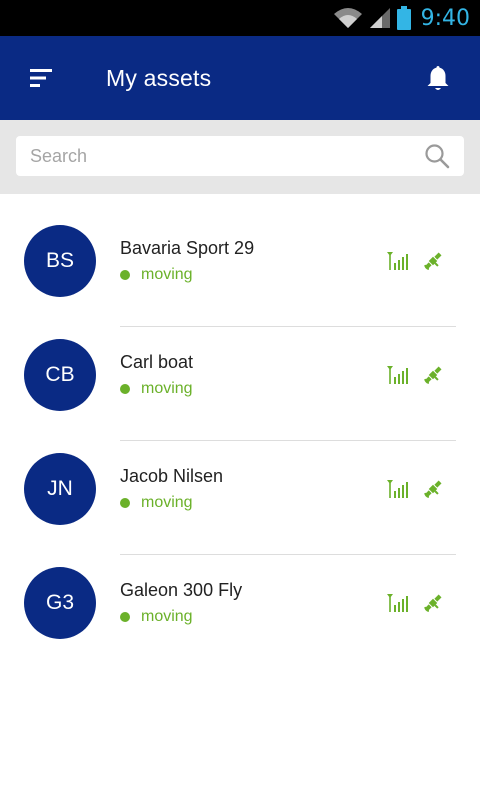 This screenshot has width=480, height=800. What do you see at coordinates (253, 489) in the screenshot?
I see `asset-info: Jacob Nilsen moving` at bounding box center [253, 489].